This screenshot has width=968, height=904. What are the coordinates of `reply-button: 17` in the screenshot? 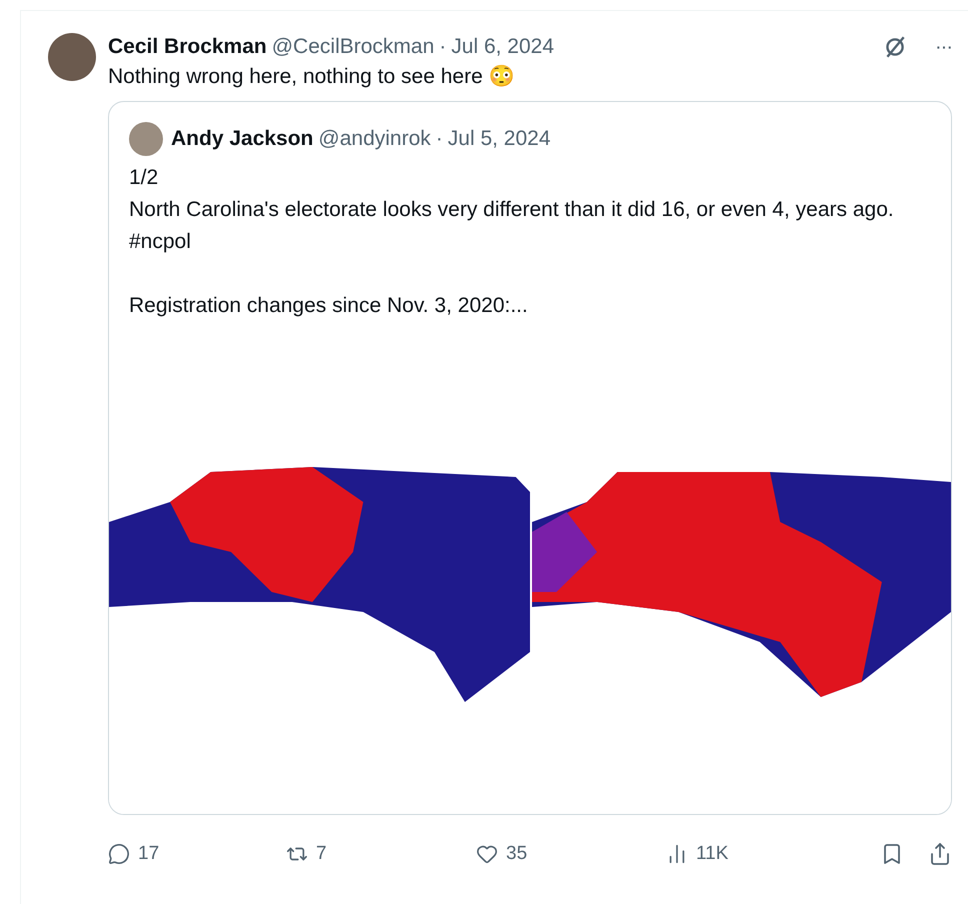 It's located at (197, 854).